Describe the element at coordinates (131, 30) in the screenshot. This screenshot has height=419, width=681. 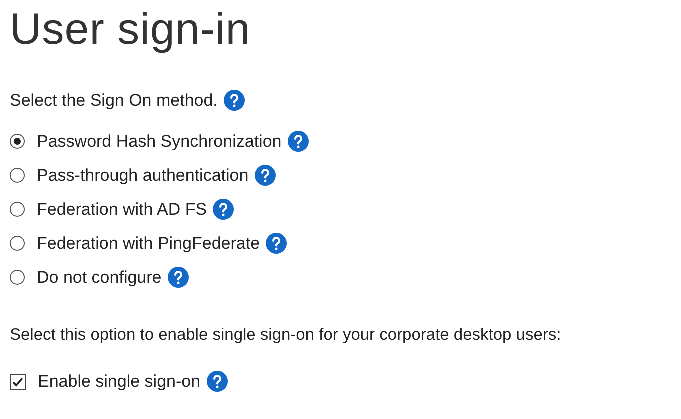
I see `page-title: User sign-in` at that location.